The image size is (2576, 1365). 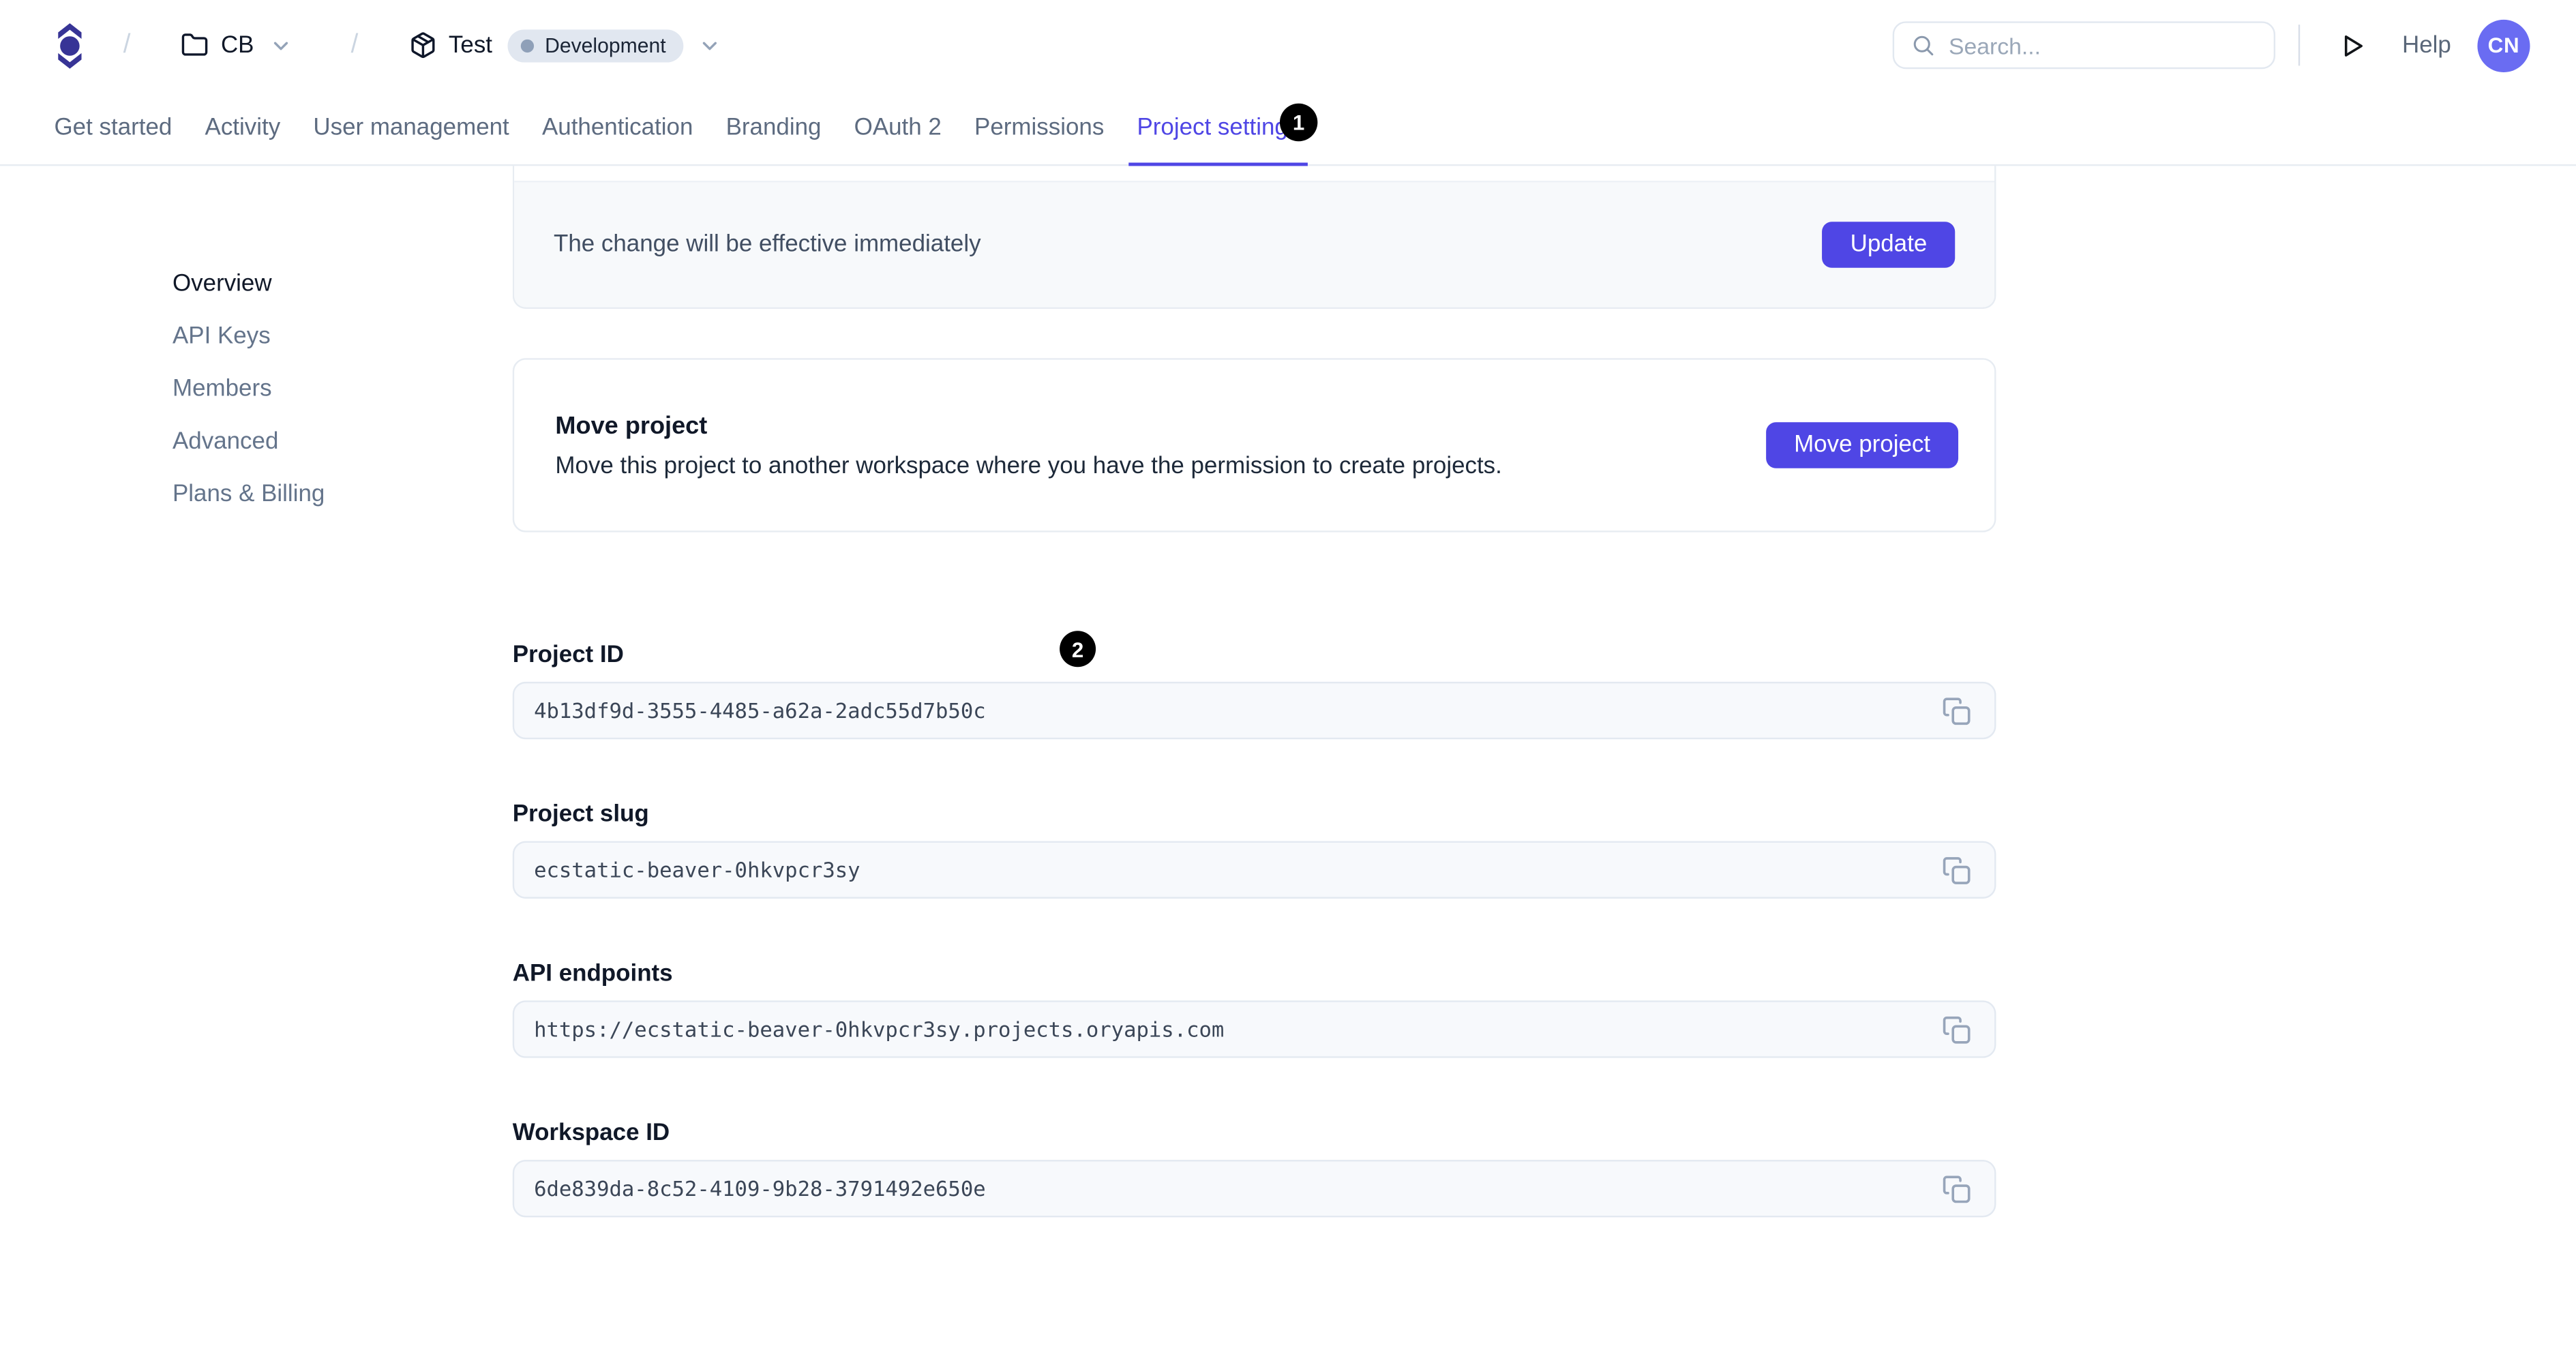 What do you see at coordinates (2299, 45) in the screenshot?
I see `header-divider` at bounding box center [2299, 45].